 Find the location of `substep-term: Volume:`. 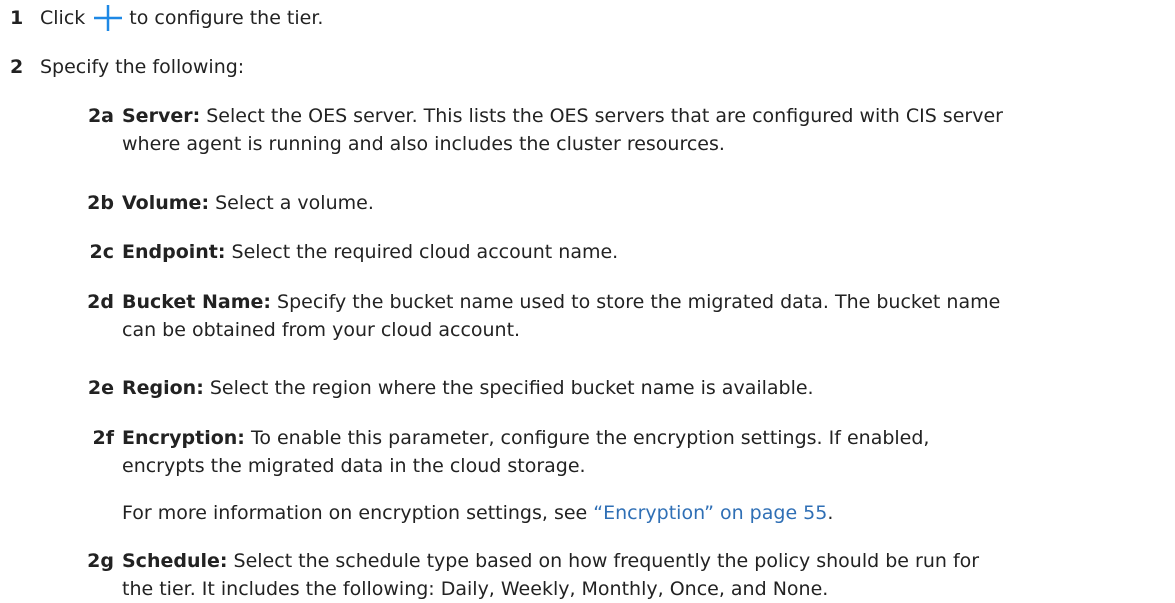

substep-term: Volume: is located at coordinates (166, 203).